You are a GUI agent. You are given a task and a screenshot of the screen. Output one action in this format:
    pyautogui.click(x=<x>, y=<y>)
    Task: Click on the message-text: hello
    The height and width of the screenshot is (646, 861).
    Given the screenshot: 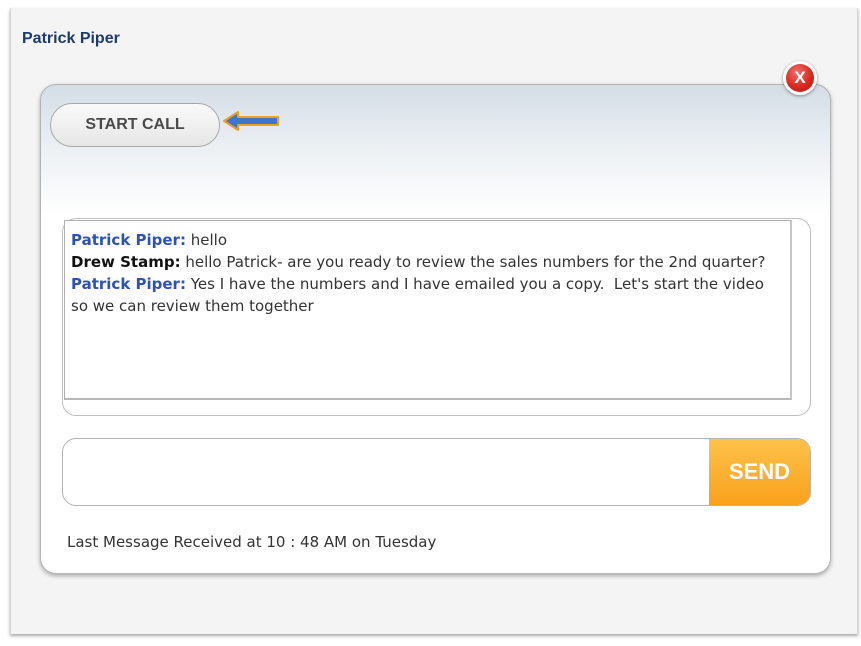 What is the action you would take?
    pyautogui.click(x=208, y=240)
    